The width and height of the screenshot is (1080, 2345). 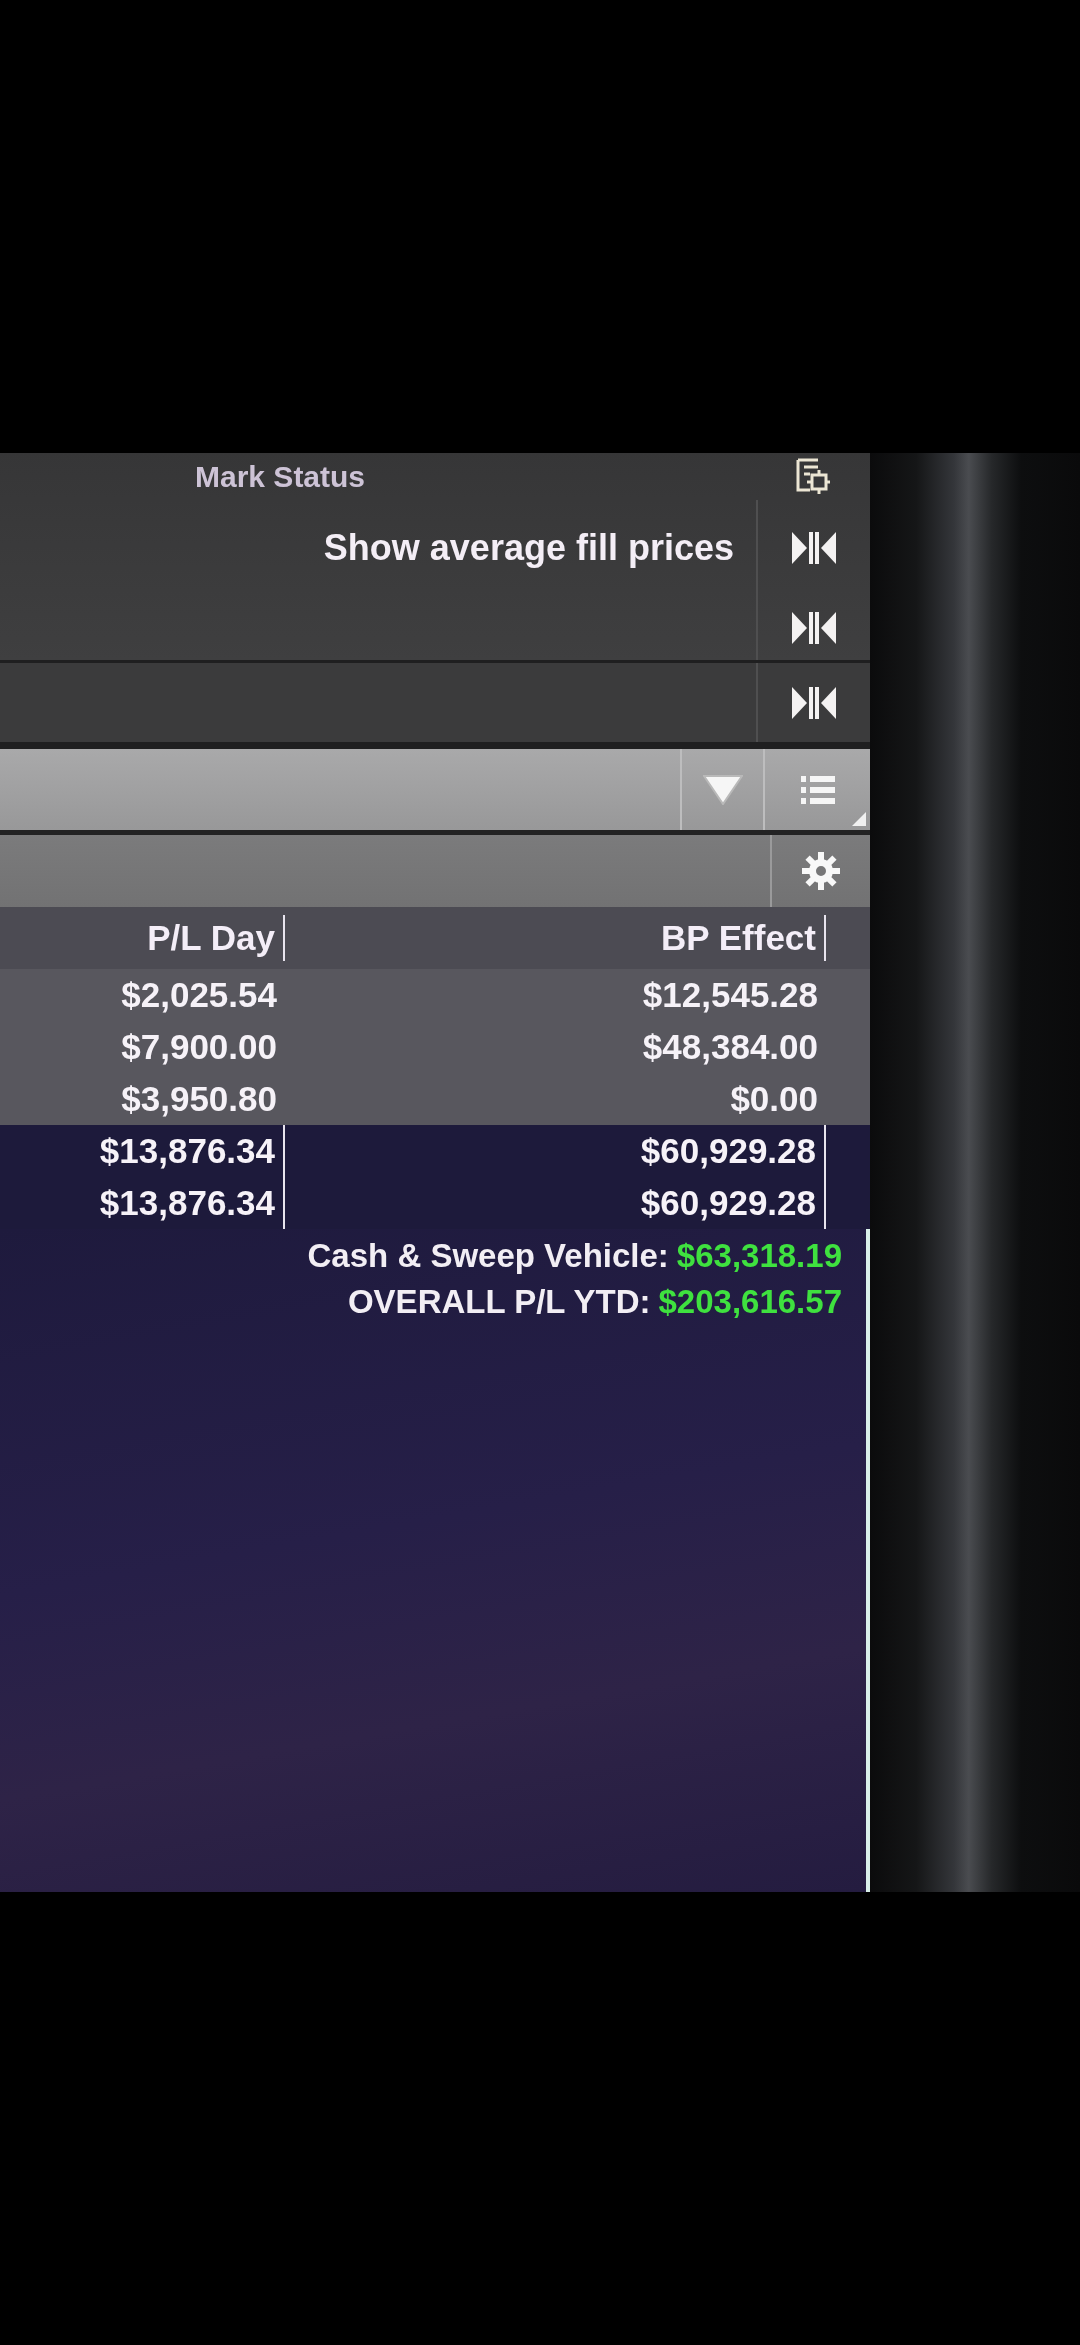 I want to click on option-label: Show average fill prices, so click(x=529, y=547).